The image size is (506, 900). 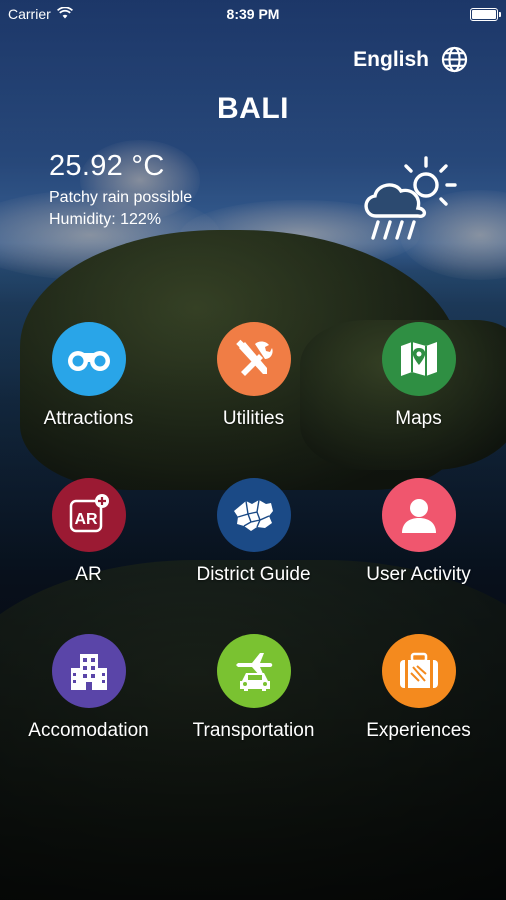 What do you see at coordinates (391, 59) in the screenshot?
I see `language-label: English` at bounding box center [391, 59].